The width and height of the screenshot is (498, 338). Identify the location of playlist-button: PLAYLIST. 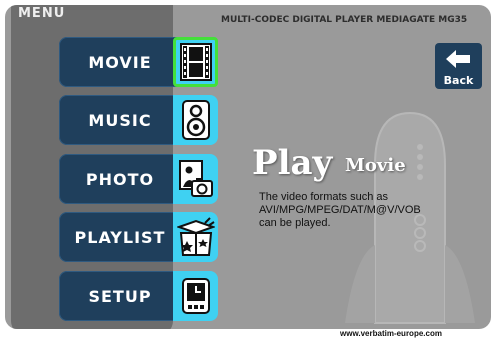
(120, 237).